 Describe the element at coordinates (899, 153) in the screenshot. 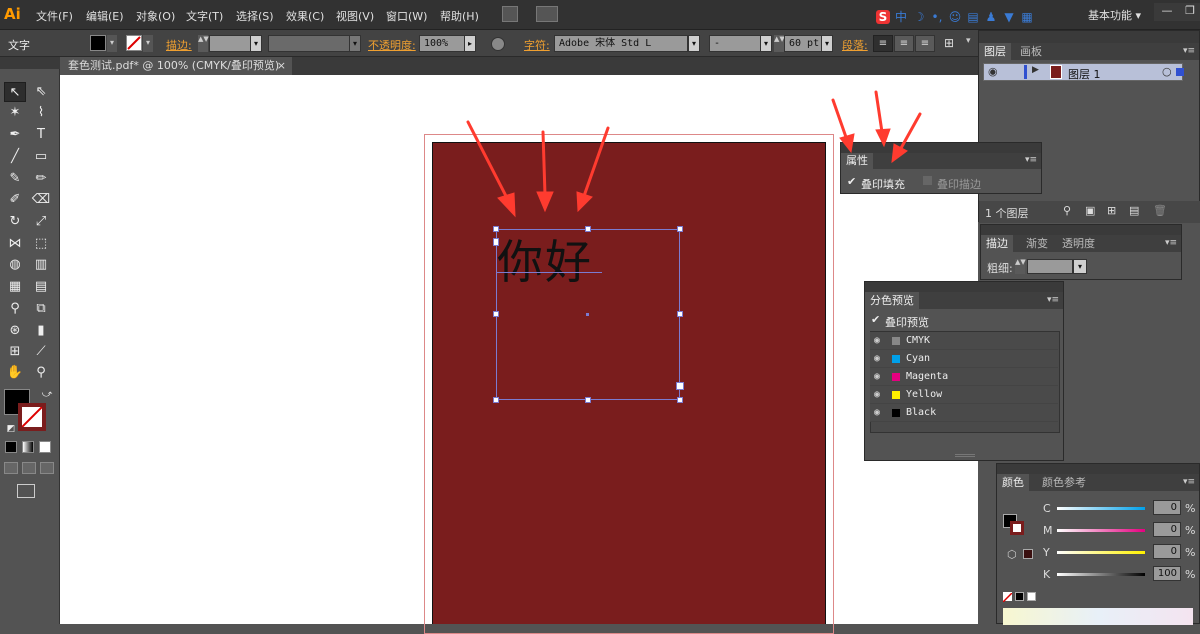

I see `arrow-6-head` at that location.